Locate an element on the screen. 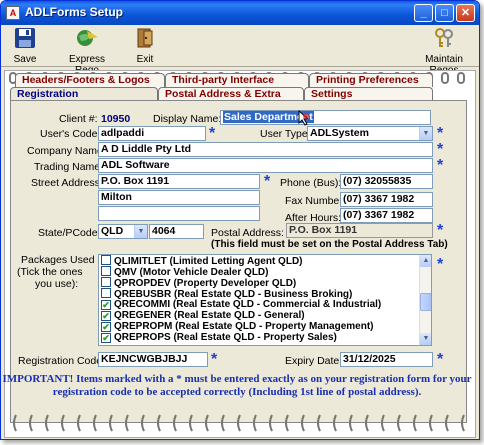 Image resolution: width=484 pixels, height=445 pixels. tab-postal-address-extra-details: Postal Address & Extra Details is located at coordinates (231, 100).